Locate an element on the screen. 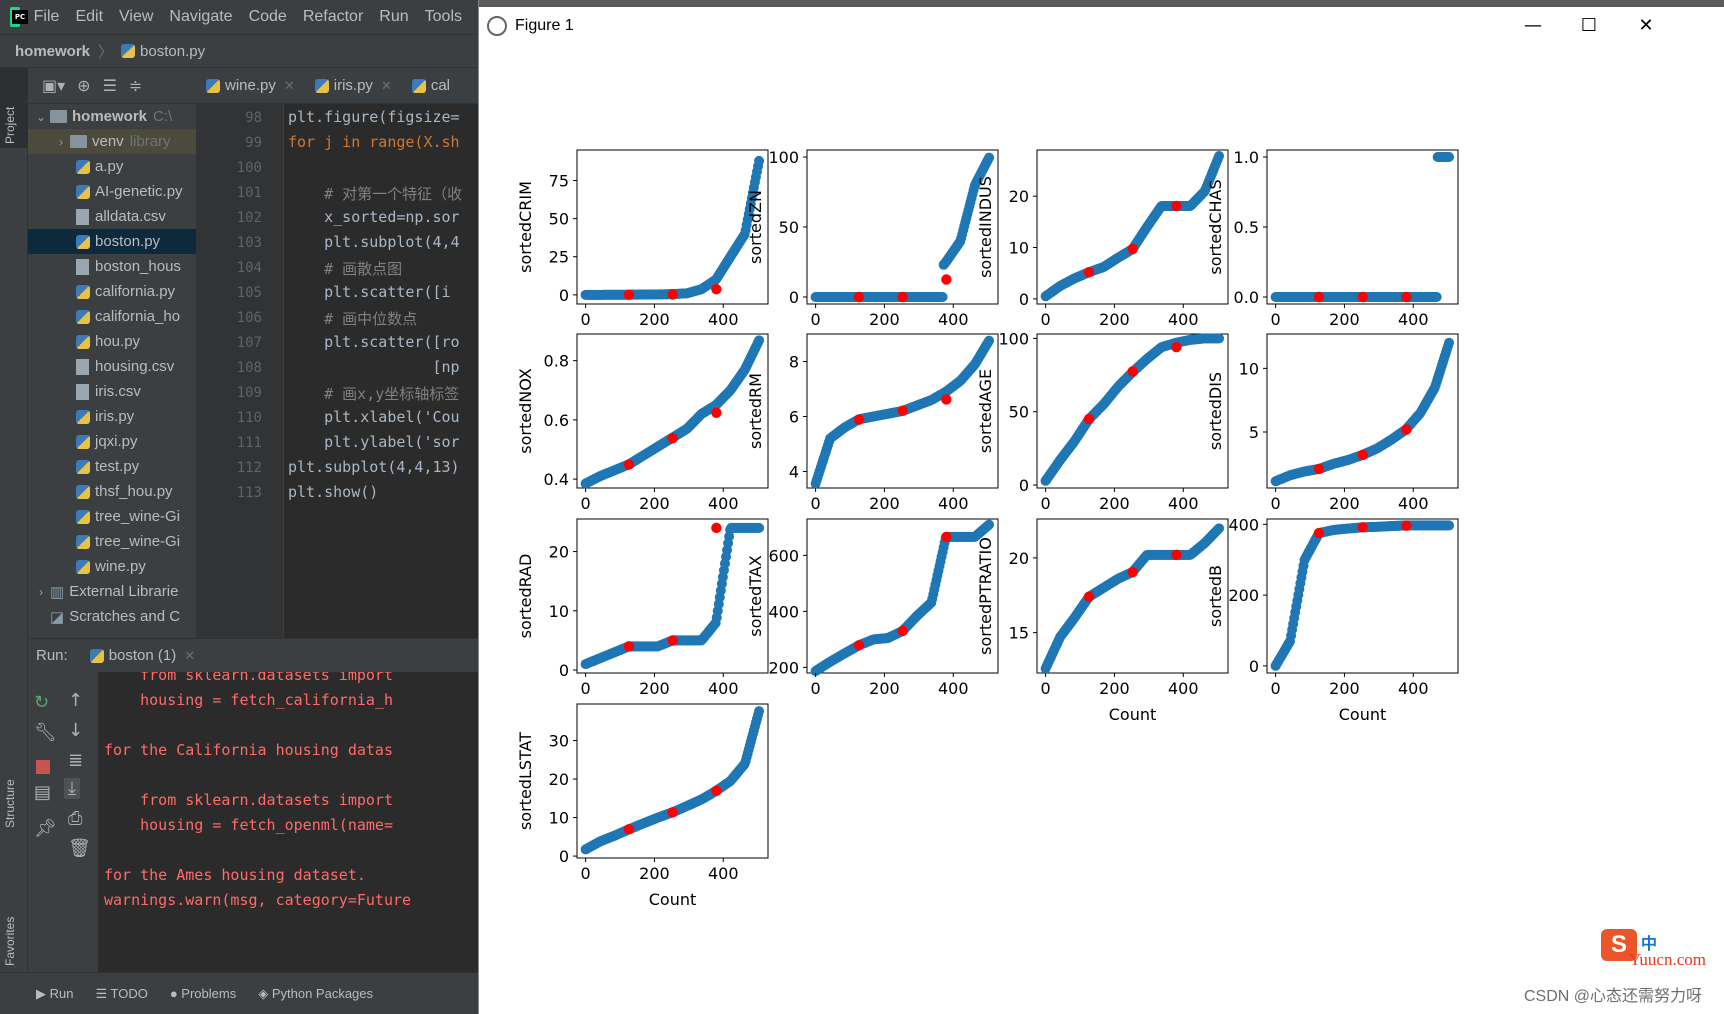 This screenshot has height=1014, width=1724. tree-file: boston.py is located at coordinates (112, 241).